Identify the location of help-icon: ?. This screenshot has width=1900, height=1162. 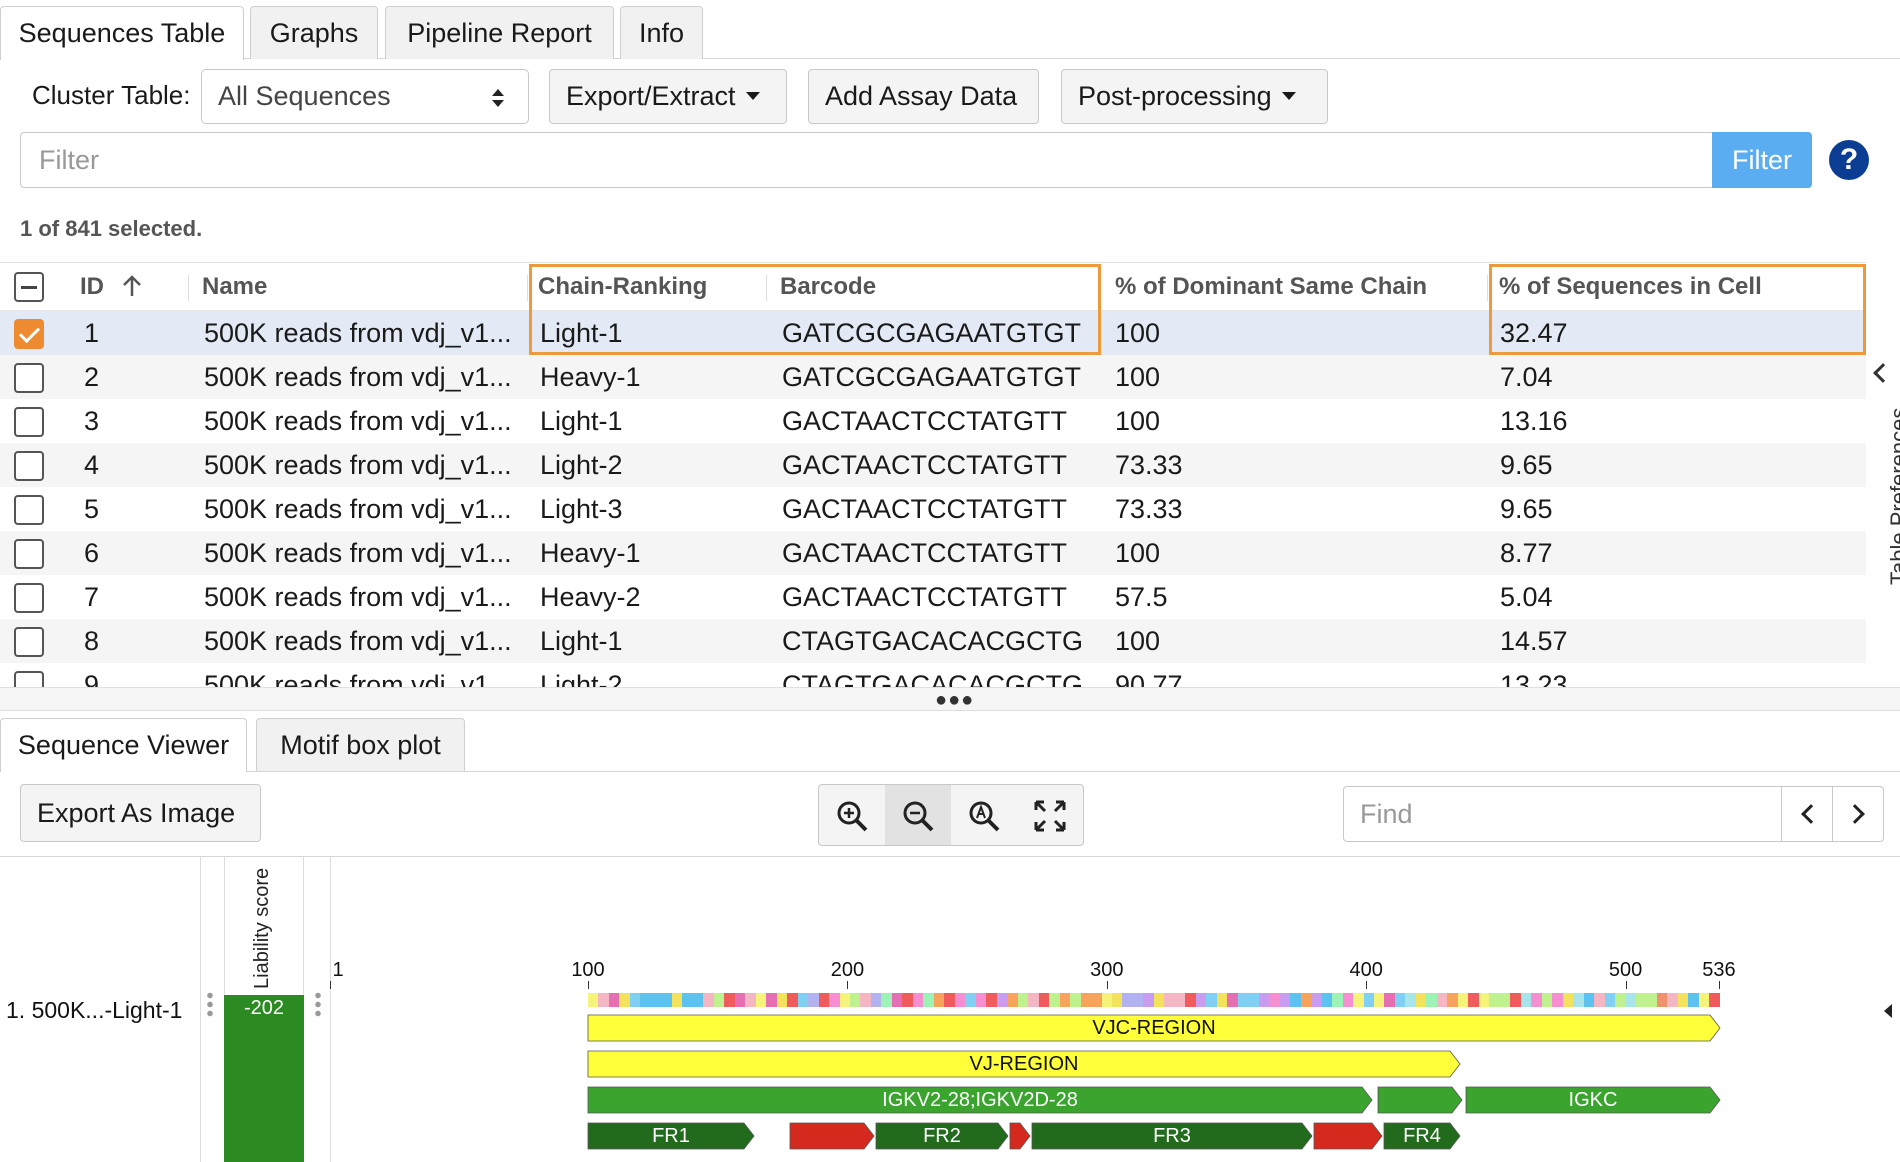
(1849, 160).